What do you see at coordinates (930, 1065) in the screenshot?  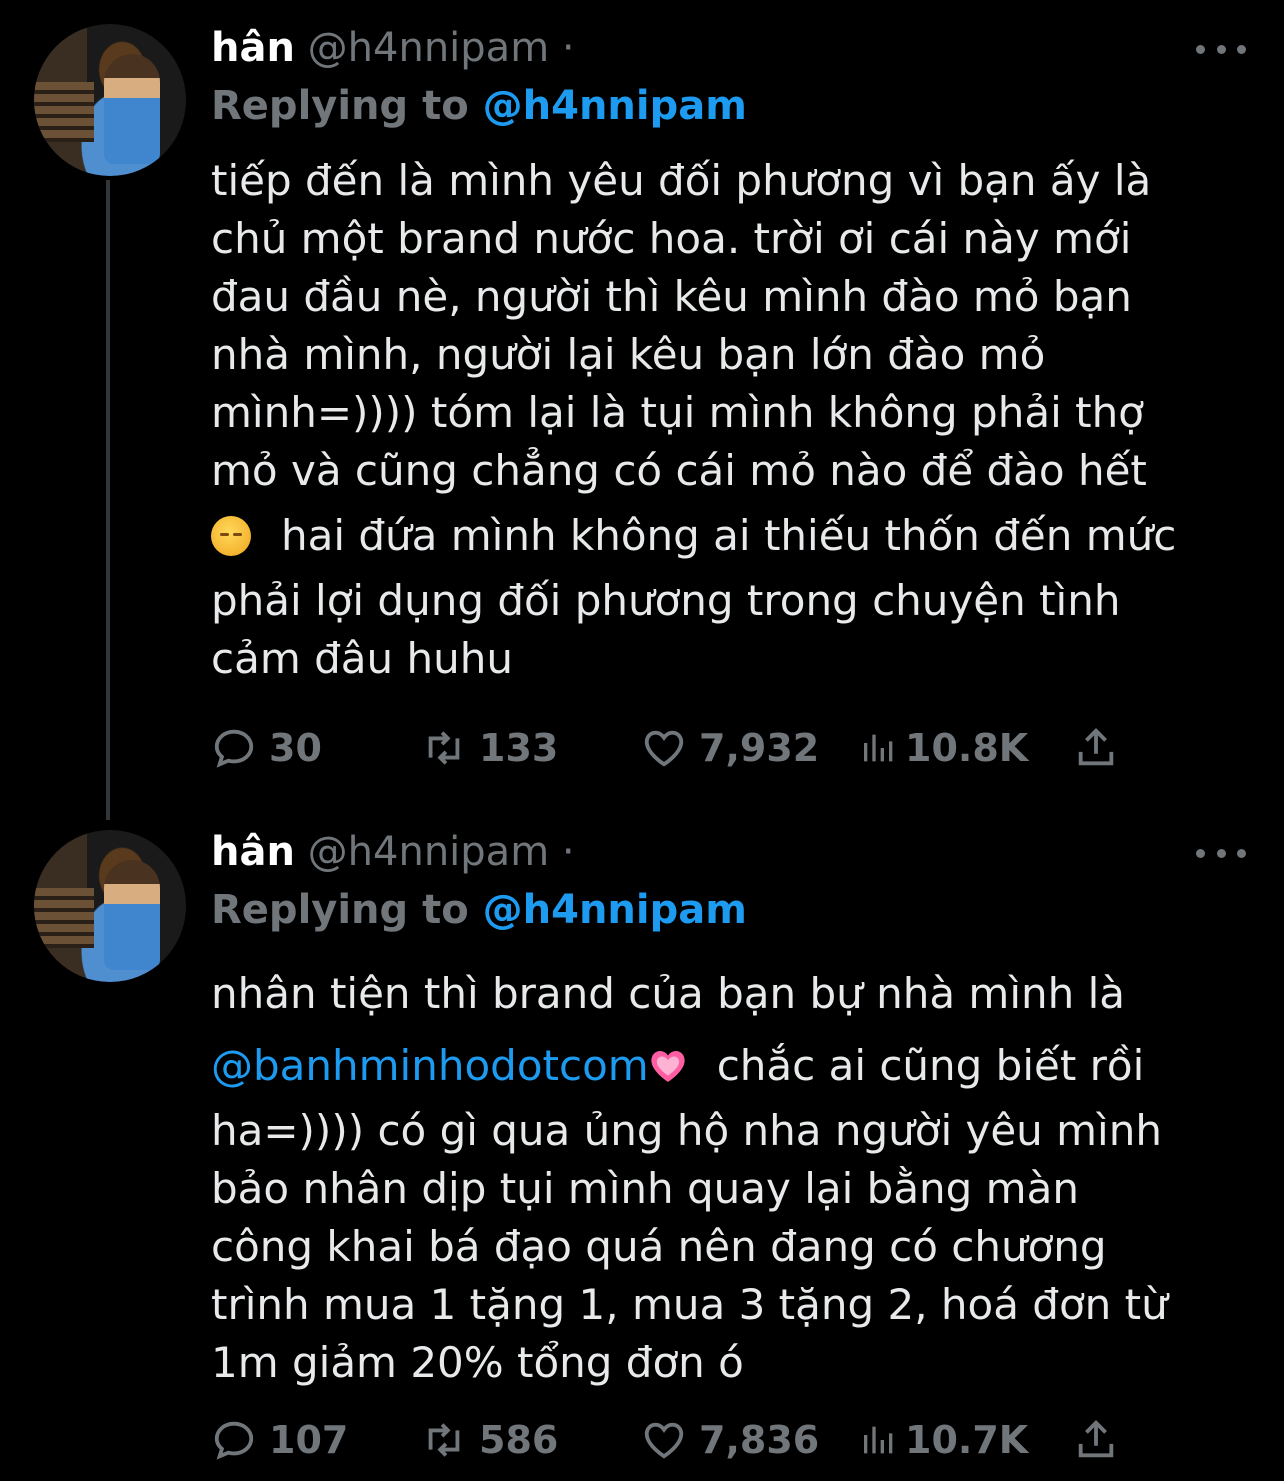 I see `text-line: chắc ai cũng biết rồi` at bounding box center [930, 1065].